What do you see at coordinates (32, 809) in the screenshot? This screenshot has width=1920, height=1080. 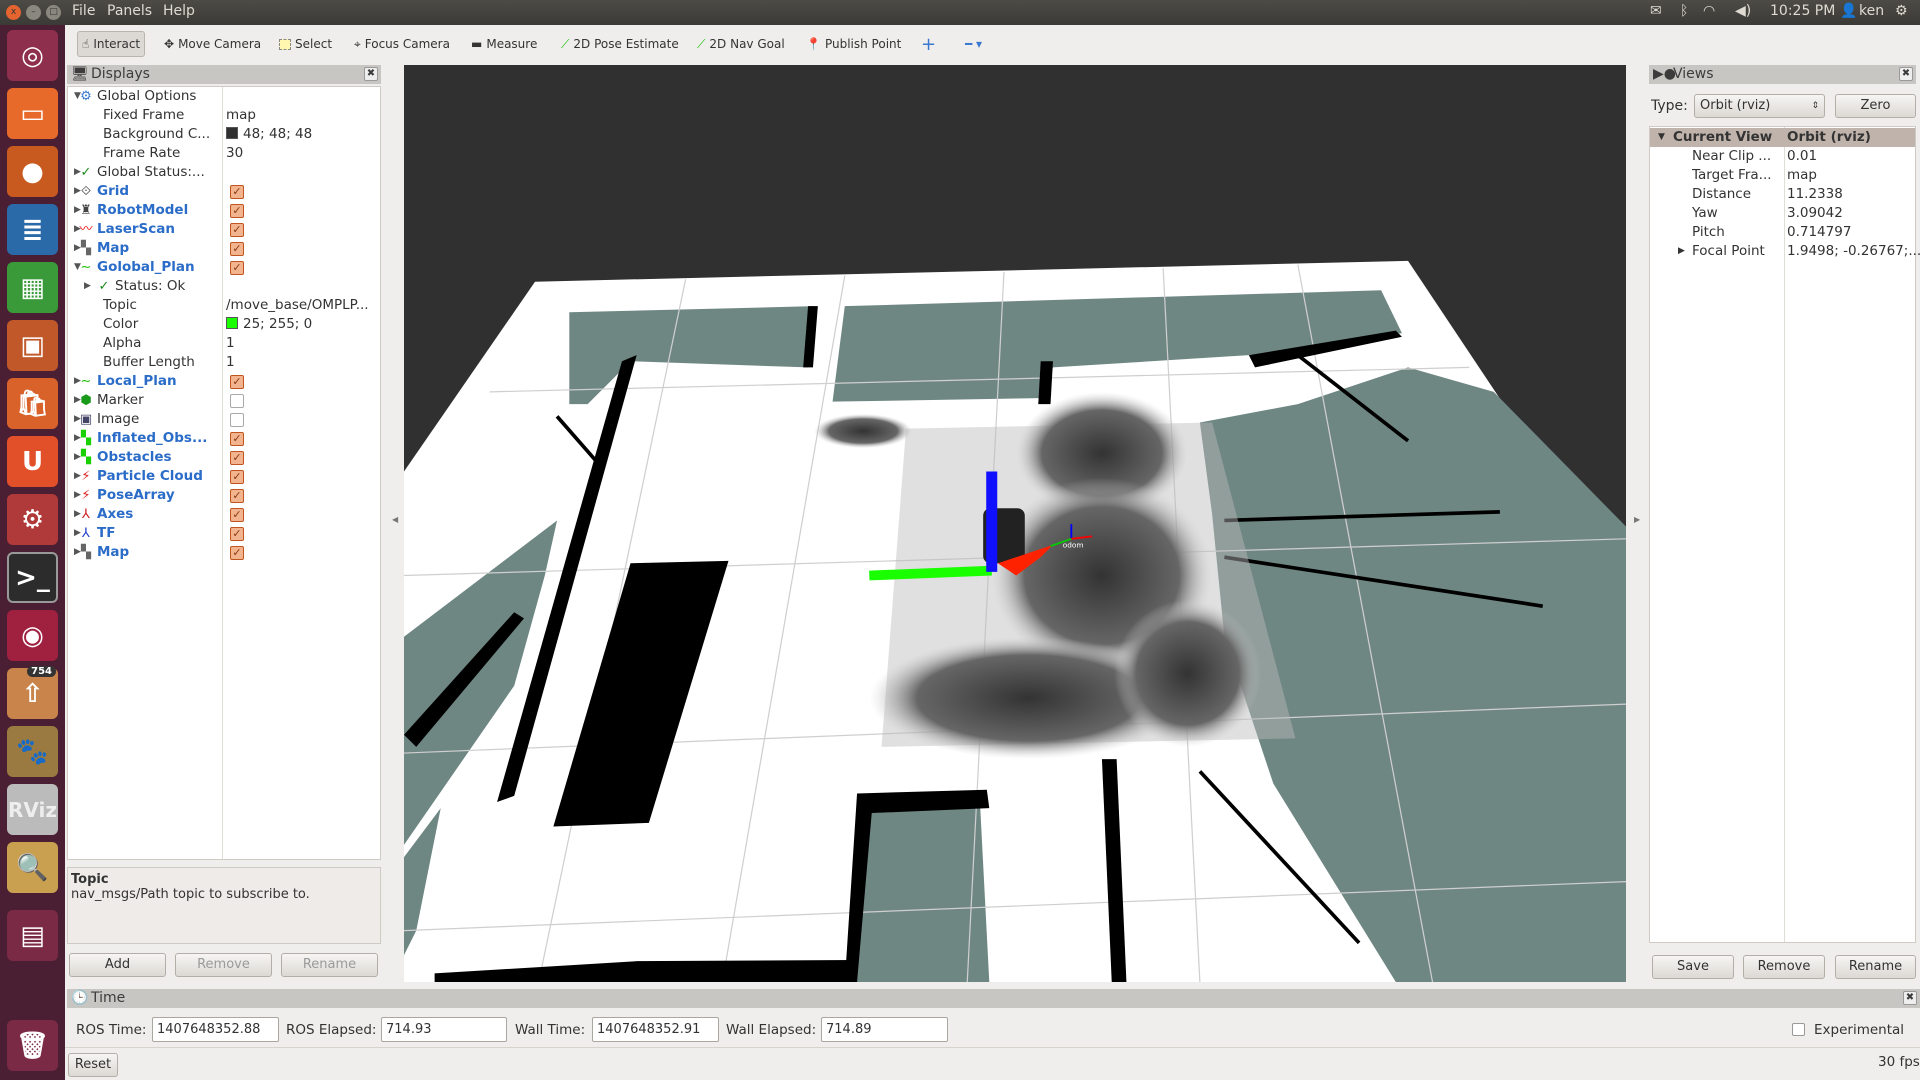 I see `rviz-icon: RViz` at bounding box center [32, 809].